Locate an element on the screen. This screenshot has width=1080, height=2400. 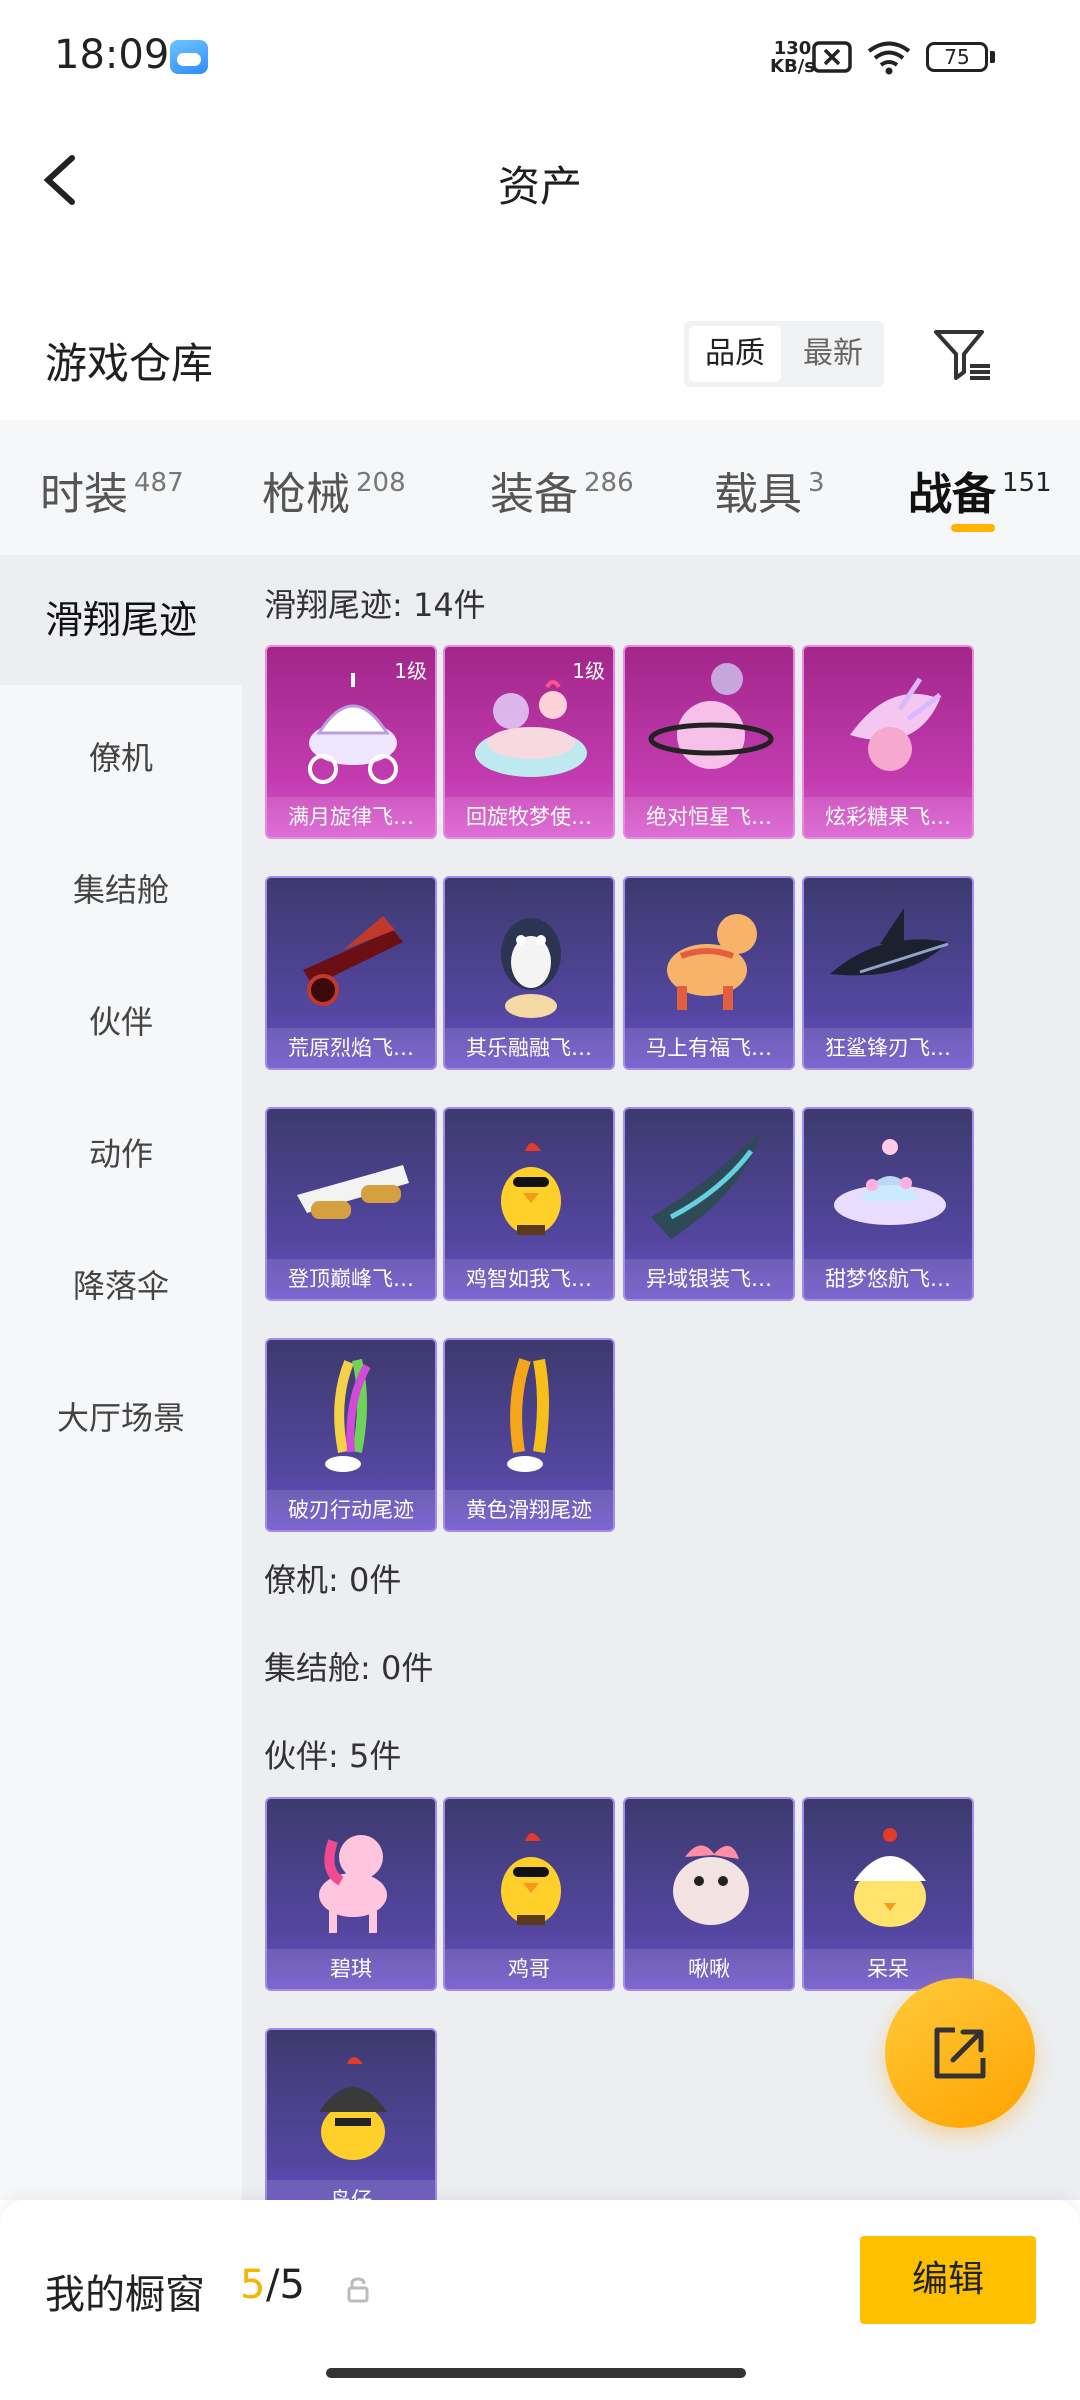
planet-icon is located at coordinates (711, 716).